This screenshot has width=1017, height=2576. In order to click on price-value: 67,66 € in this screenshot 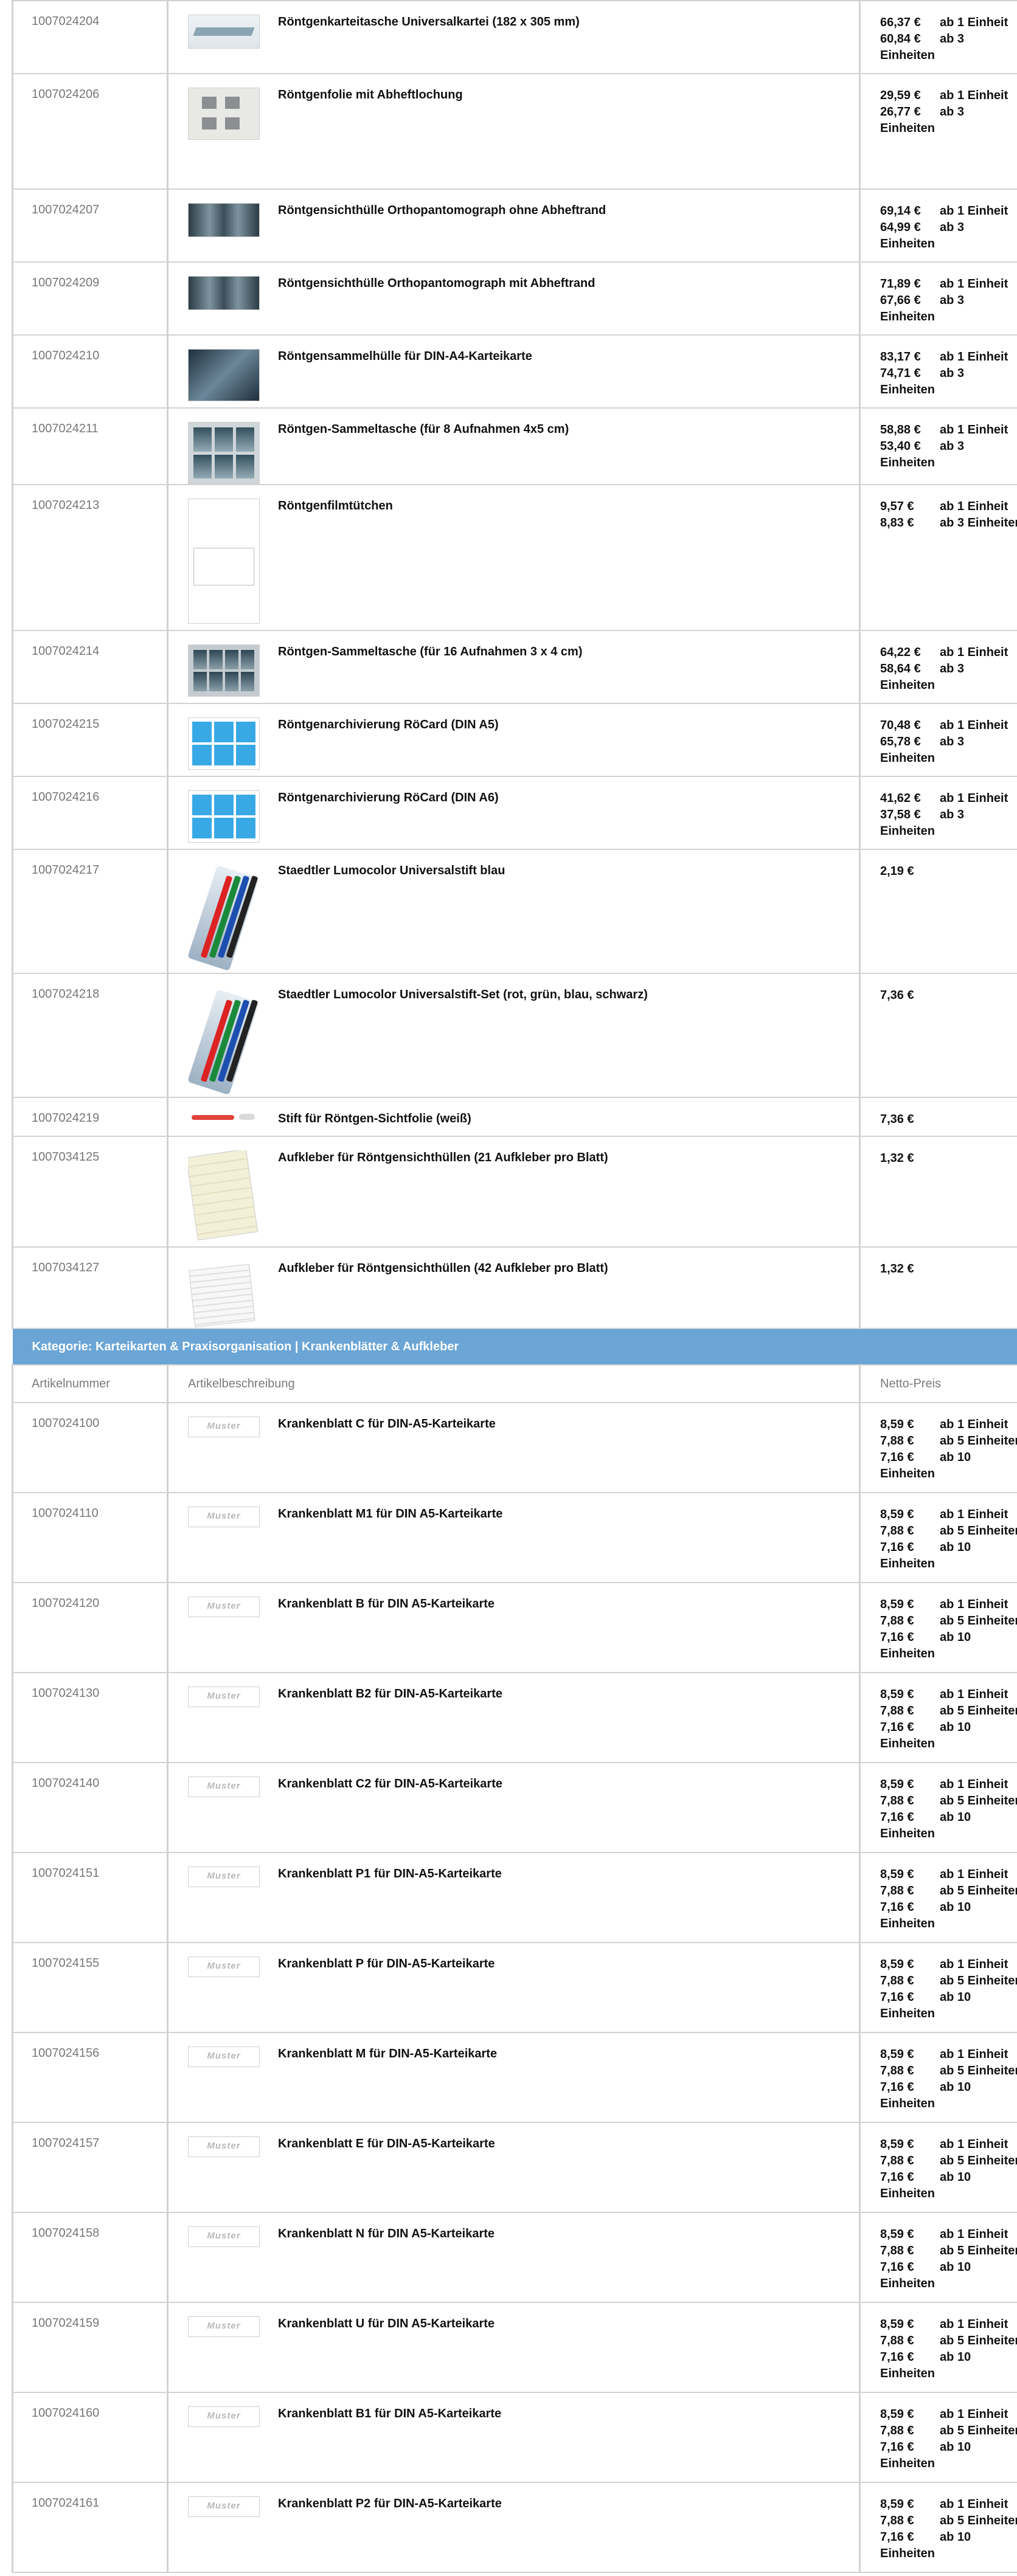, I will do `click(900, 300)`.